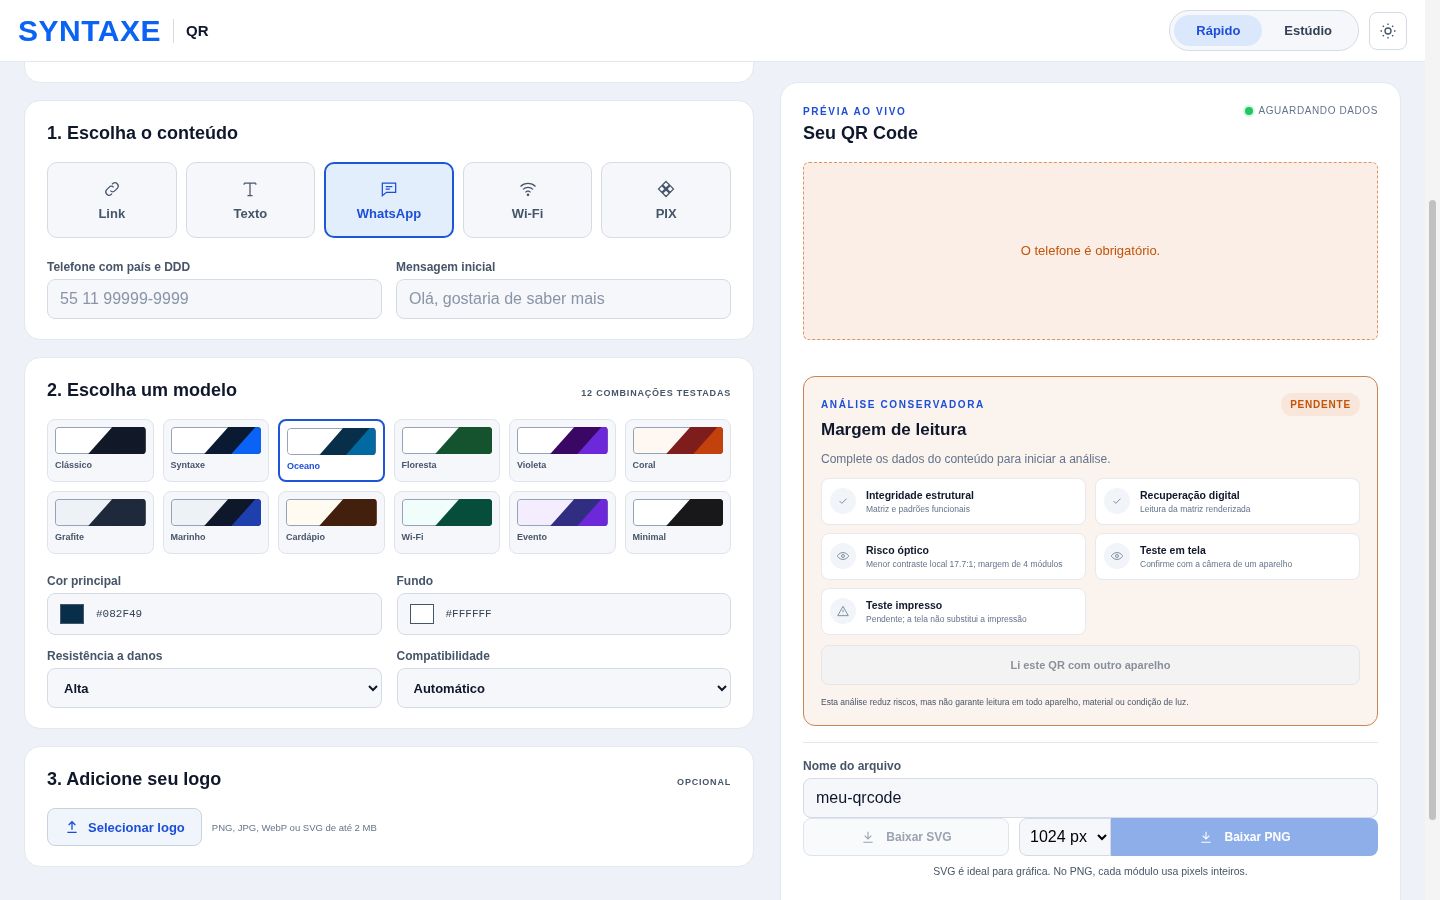 This screenshot has height=900, width=1440. What do you see at coordinates (677, 450) in the screenshot?
I see `template-tile: Coral` at bounding box center [677, 450].